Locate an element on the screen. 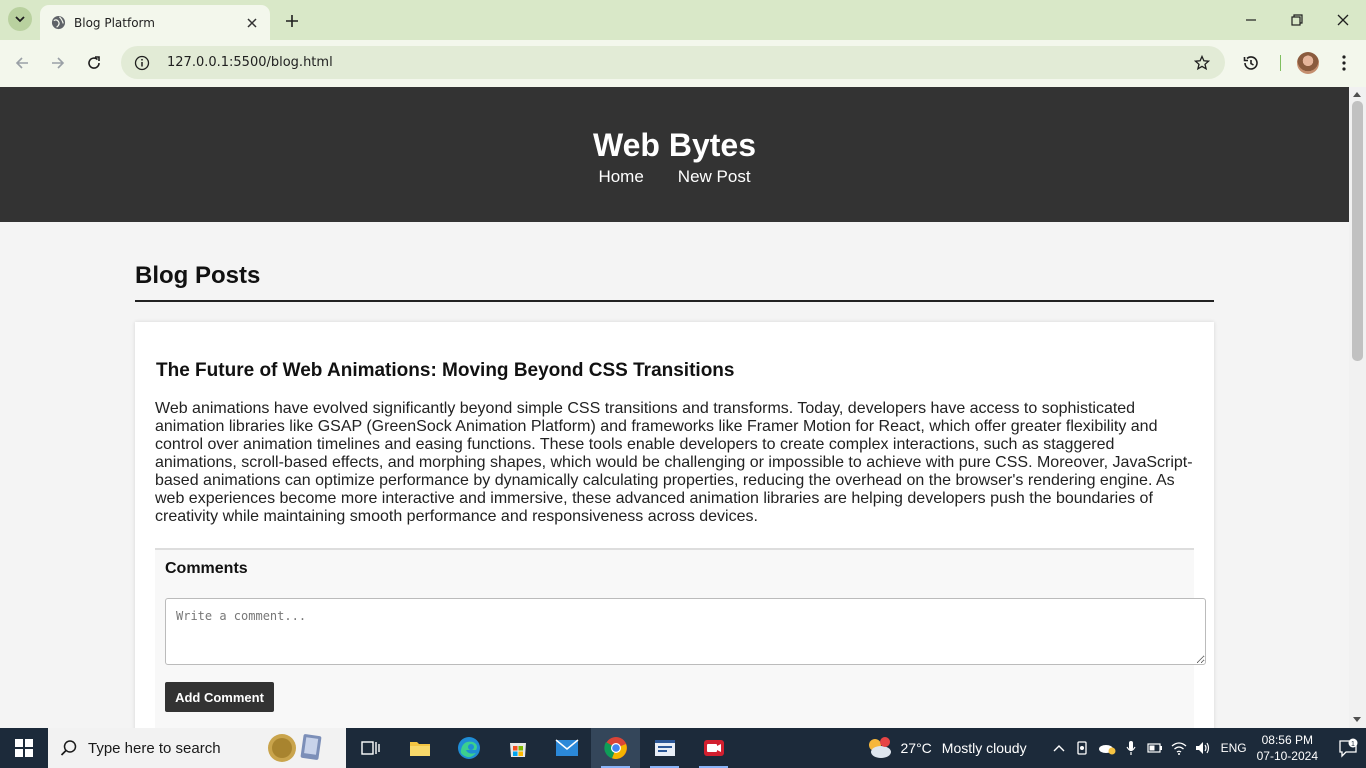 The height and width of the screenshot is (768, 1366). arrow-right-icon is located at coordinates (58, 63).